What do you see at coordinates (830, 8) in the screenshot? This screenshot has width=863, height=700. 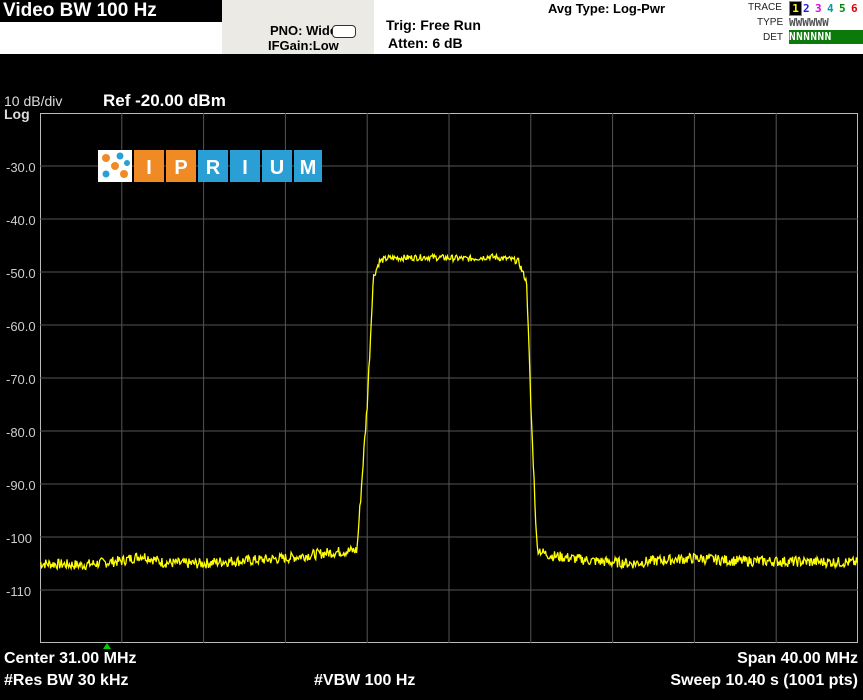 I see `trace-4-button: 4` at bounding box center [830, 8].